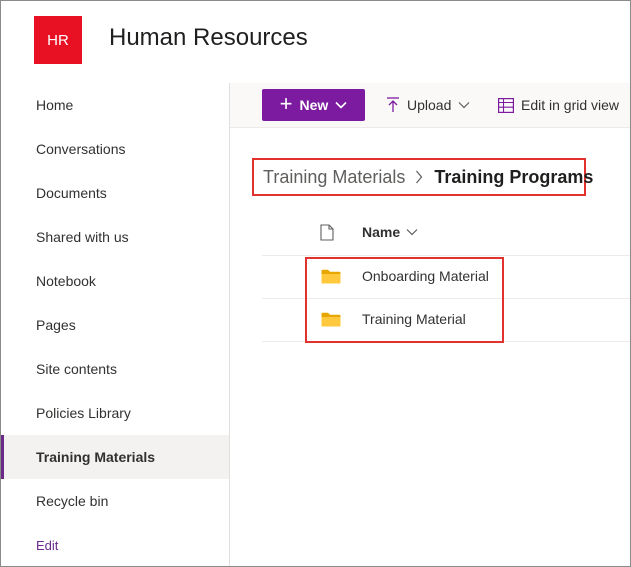  I want to click on list-item: Onboarding Material, so click(446, 277).